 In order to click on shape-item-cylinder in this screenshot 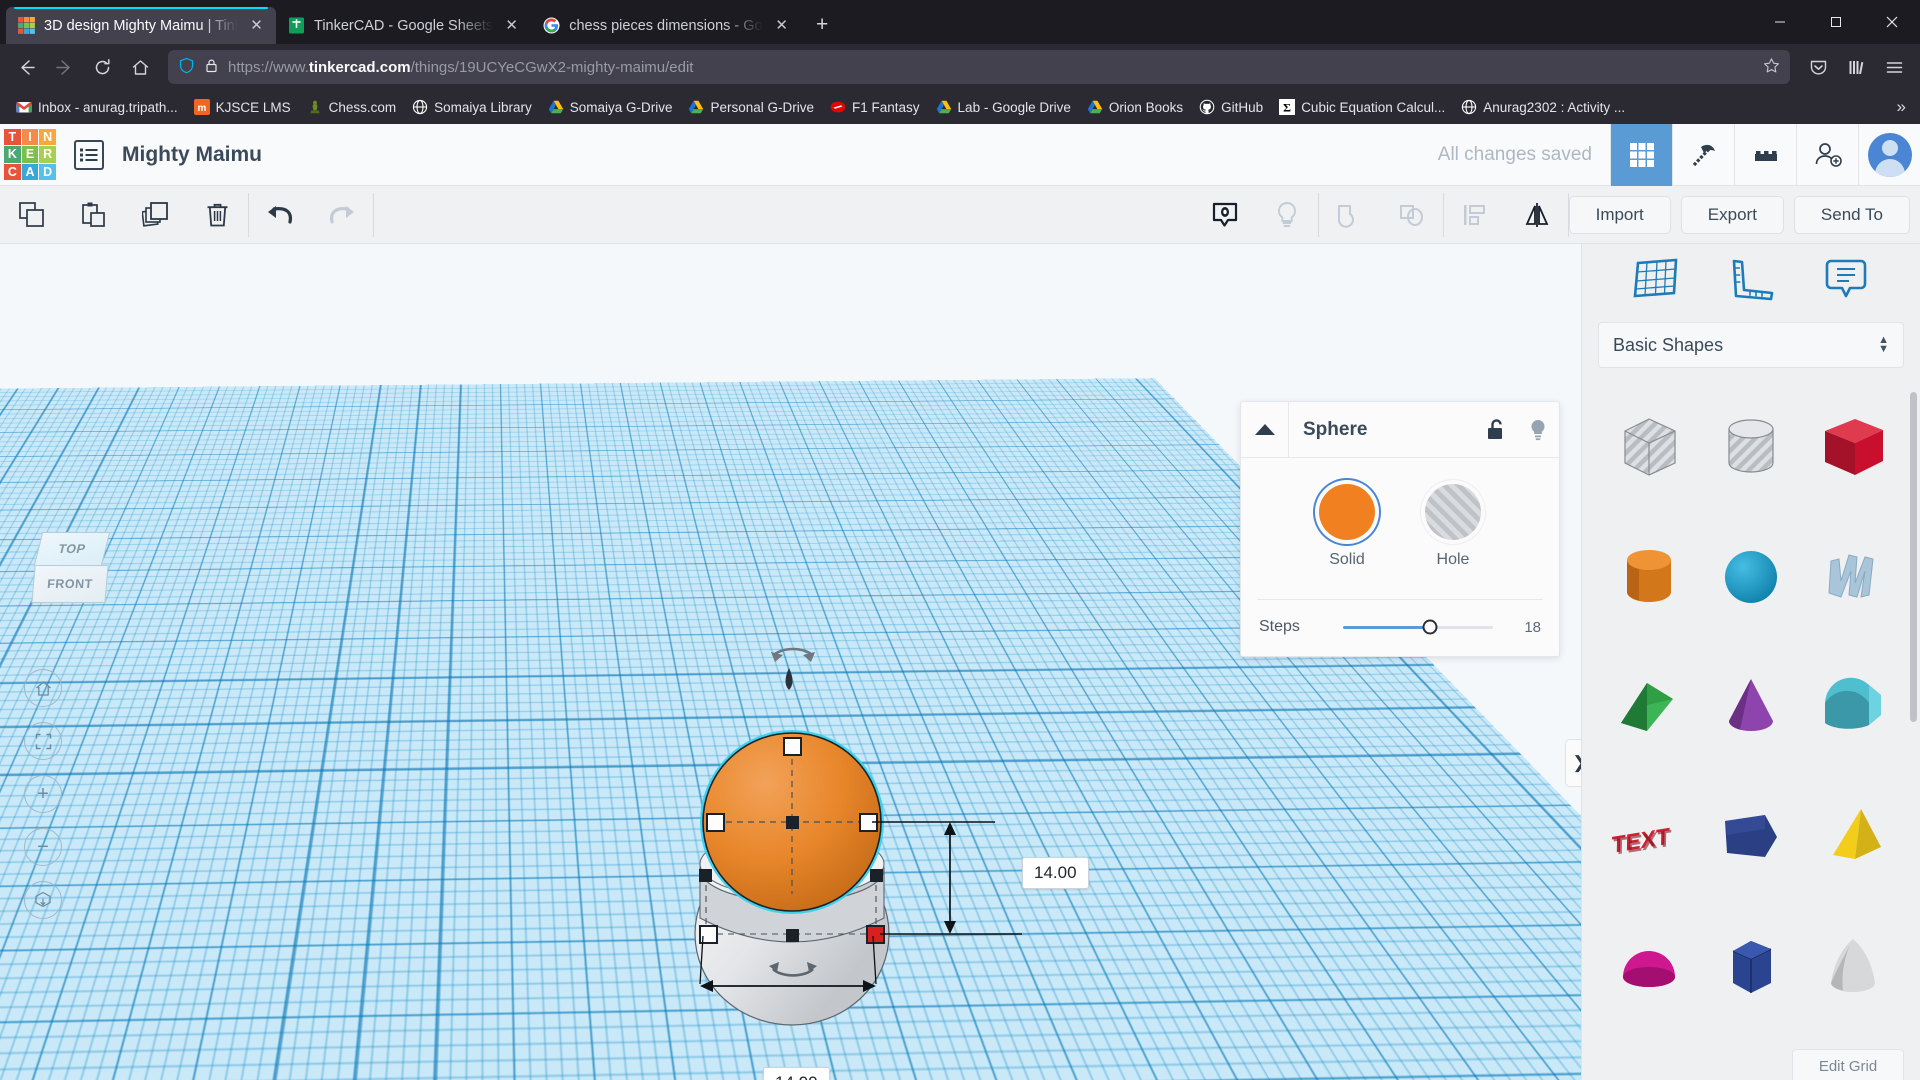, I will do `click(1649, 577)`.